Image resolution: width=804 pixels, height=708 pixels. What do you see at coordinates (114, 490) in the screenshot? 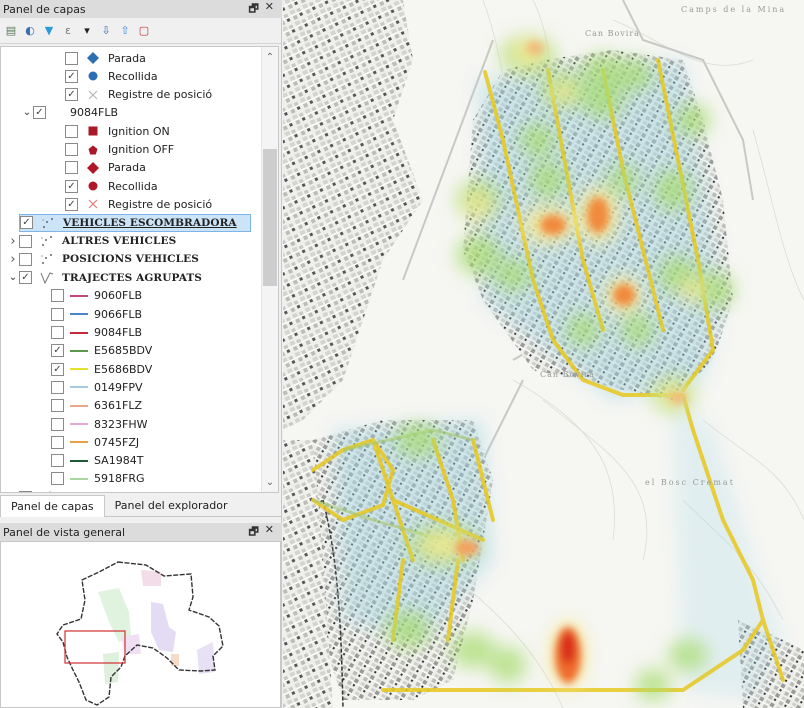
I see `layer-group-row: › TRAJECTES TRAMIFICATS` at bounding box center [114, 490].